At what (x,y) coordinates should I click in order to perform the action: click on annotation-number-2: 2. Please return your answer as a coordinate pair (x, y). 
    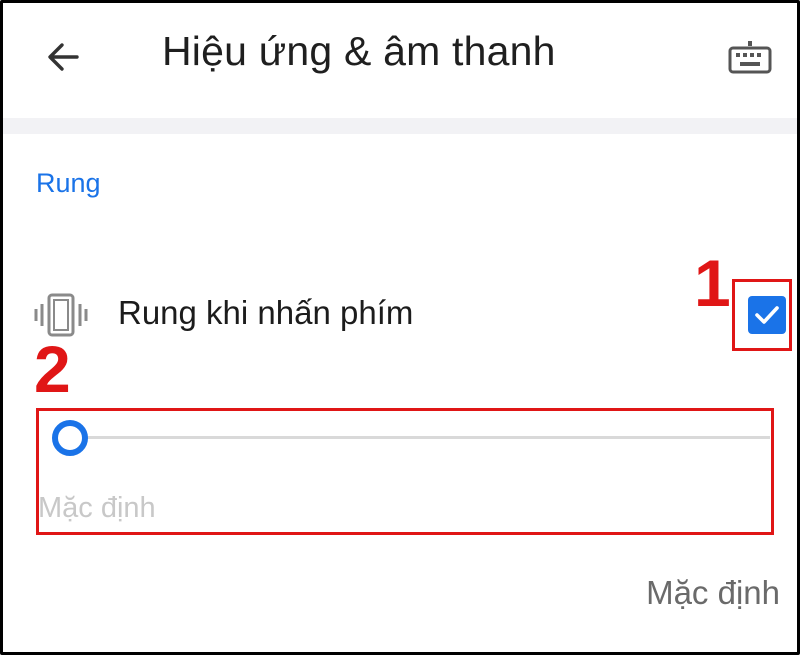
    Looking at the image, I should click on (52, 369).